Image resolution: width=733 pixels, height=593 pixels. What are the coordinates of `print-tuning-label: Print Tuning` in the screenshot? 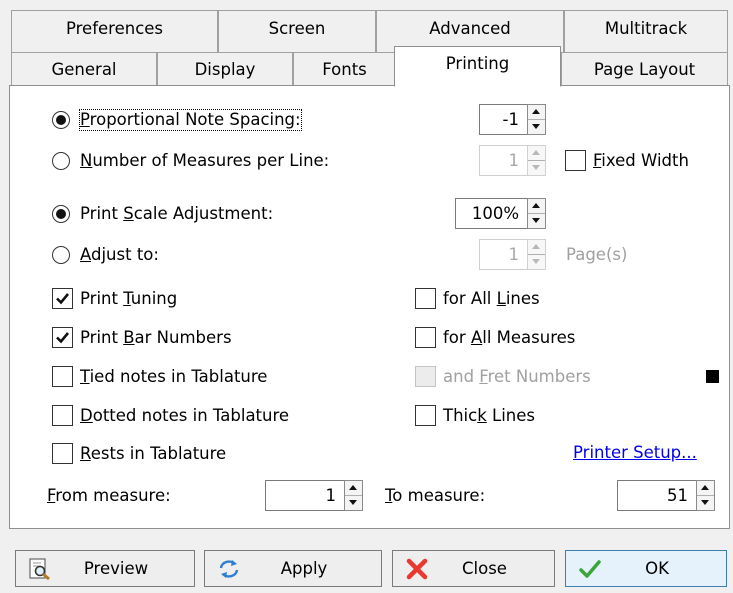 It's located at (129, 298).